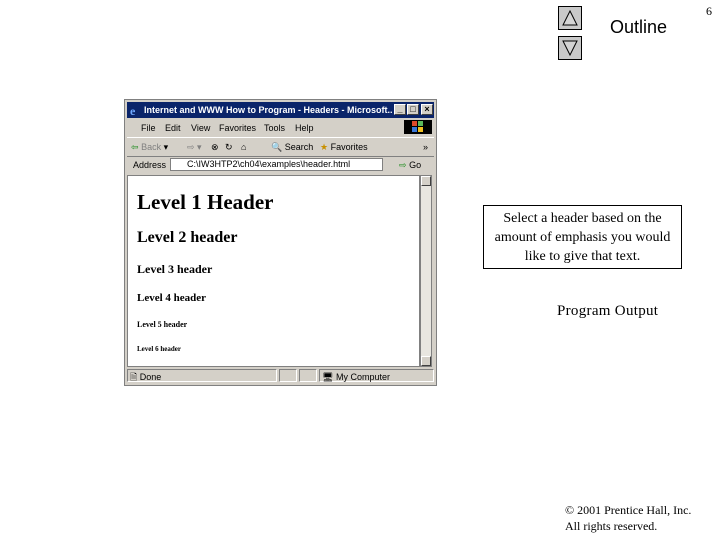  What do you see at coordinates (426, 271) in the screenshot?
I see `vertical-scrollbar` at bounding box center [426, 271].